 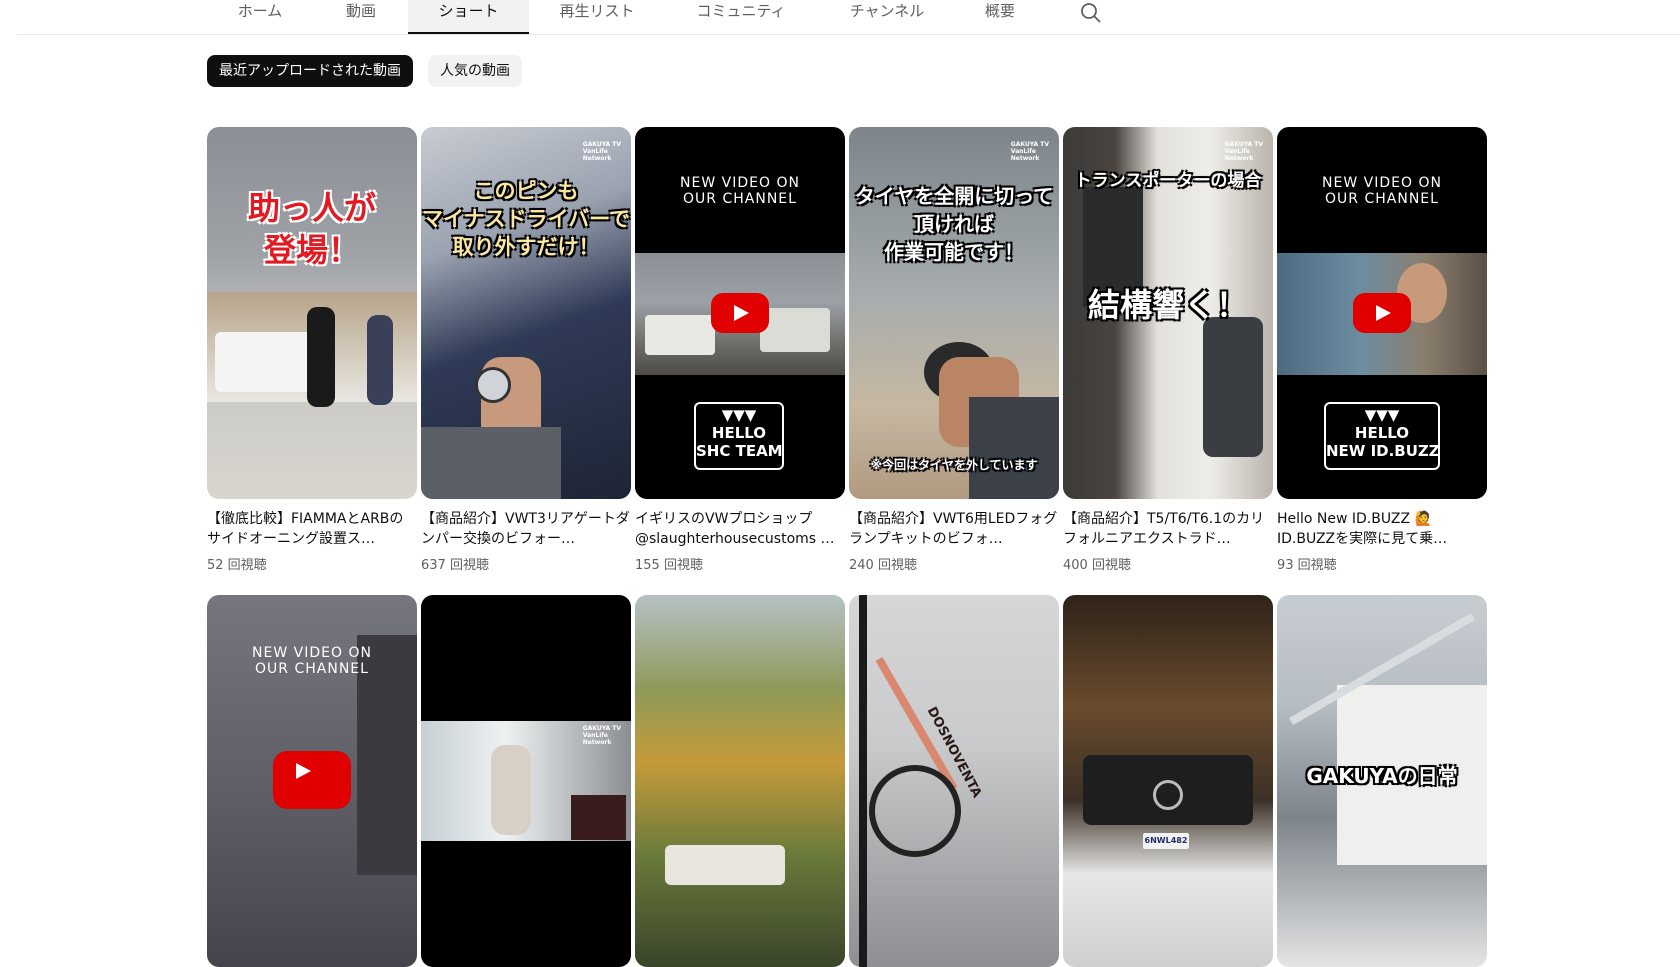 I want to click on filter-recent-chip: 最近アップロードされた動画, so click(x=310, y=71).